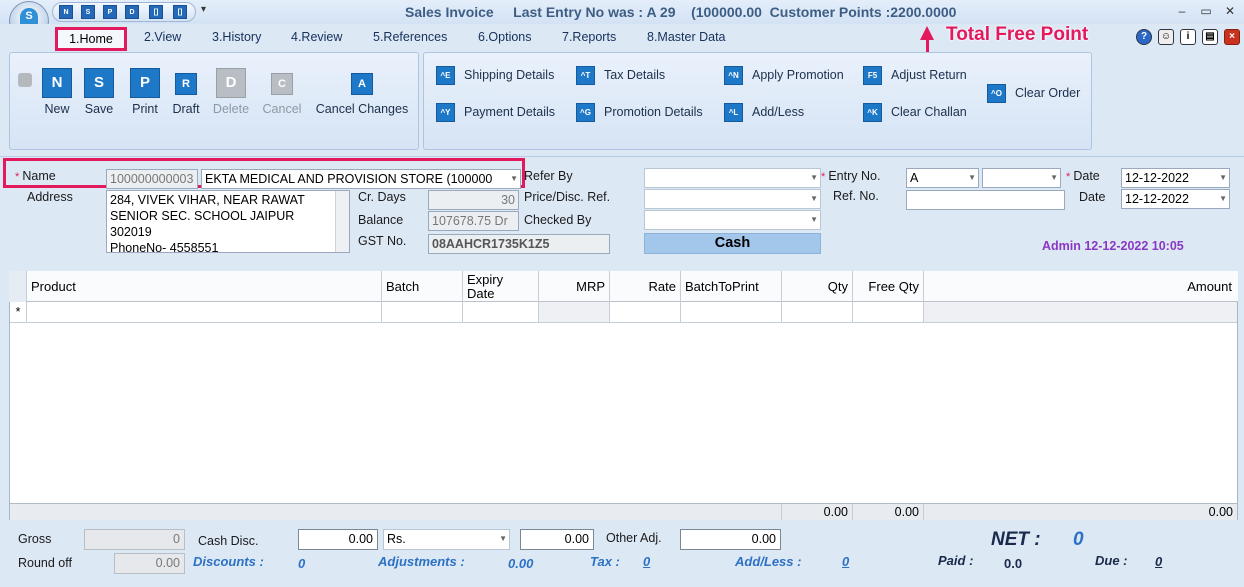 The width and height of the screenshot is (1244, 587). What do you see at coordinates (645, 312) in the screenshot?
I see `new-row-rate-cell` at bounding box center [645, 312].